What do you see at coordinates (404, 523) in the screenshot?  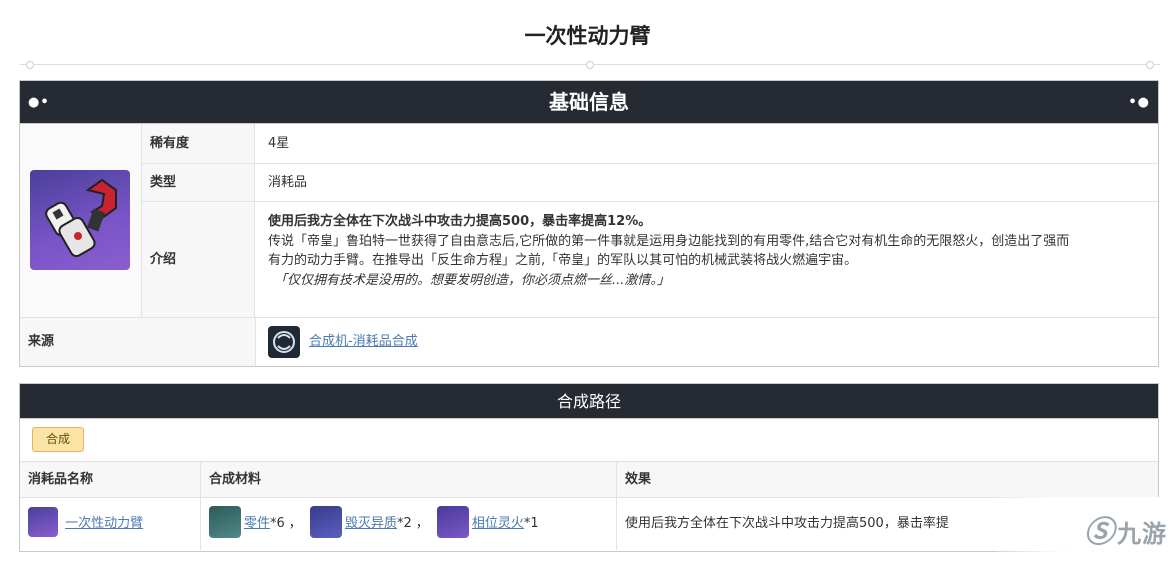 I see `material-qty-destruction: *2` at bounding box center [404, 523].